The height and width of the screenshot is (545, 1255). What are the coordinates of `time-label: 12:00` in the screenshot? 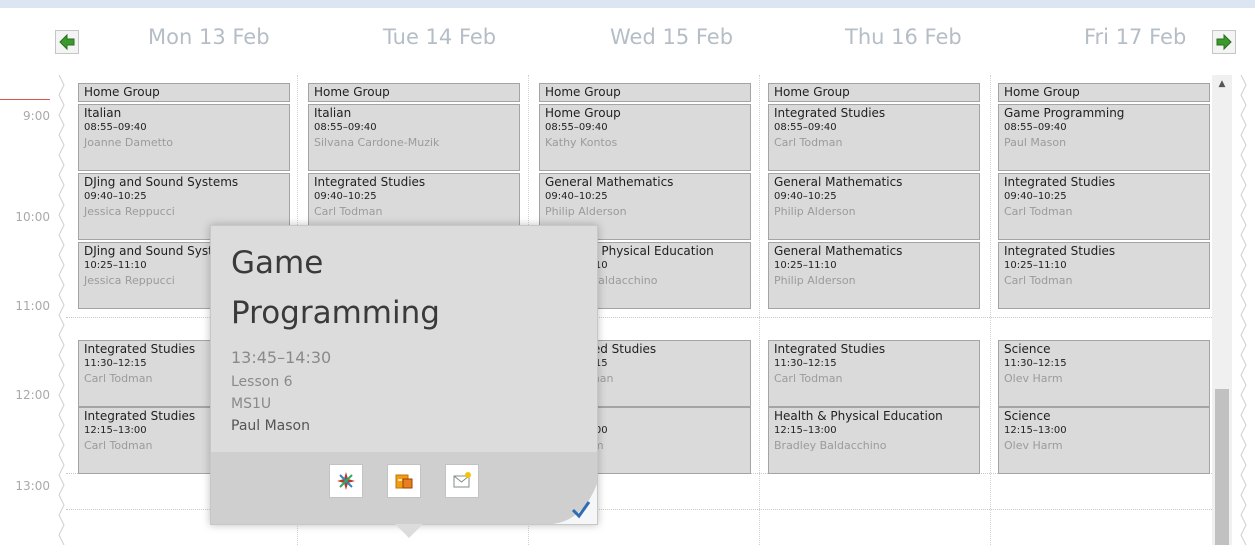 It's located at (32, 395).